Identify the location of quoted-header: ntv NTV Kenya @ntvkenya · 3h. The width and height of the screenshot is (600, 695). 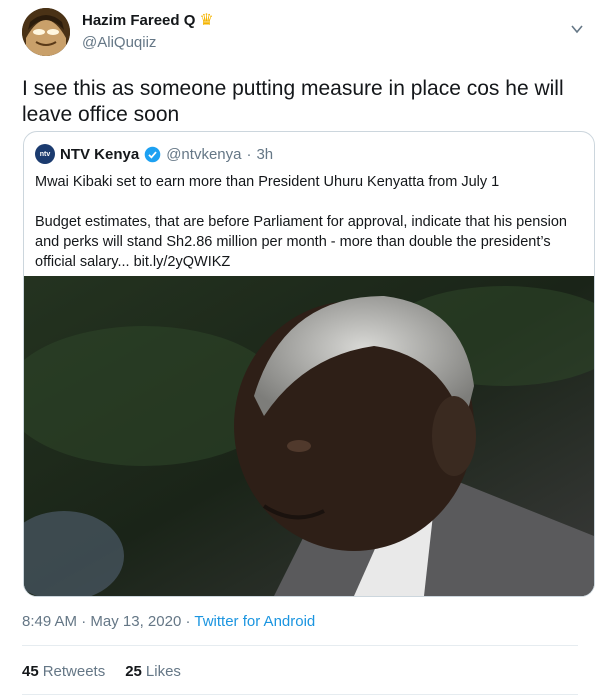
(154, 154).